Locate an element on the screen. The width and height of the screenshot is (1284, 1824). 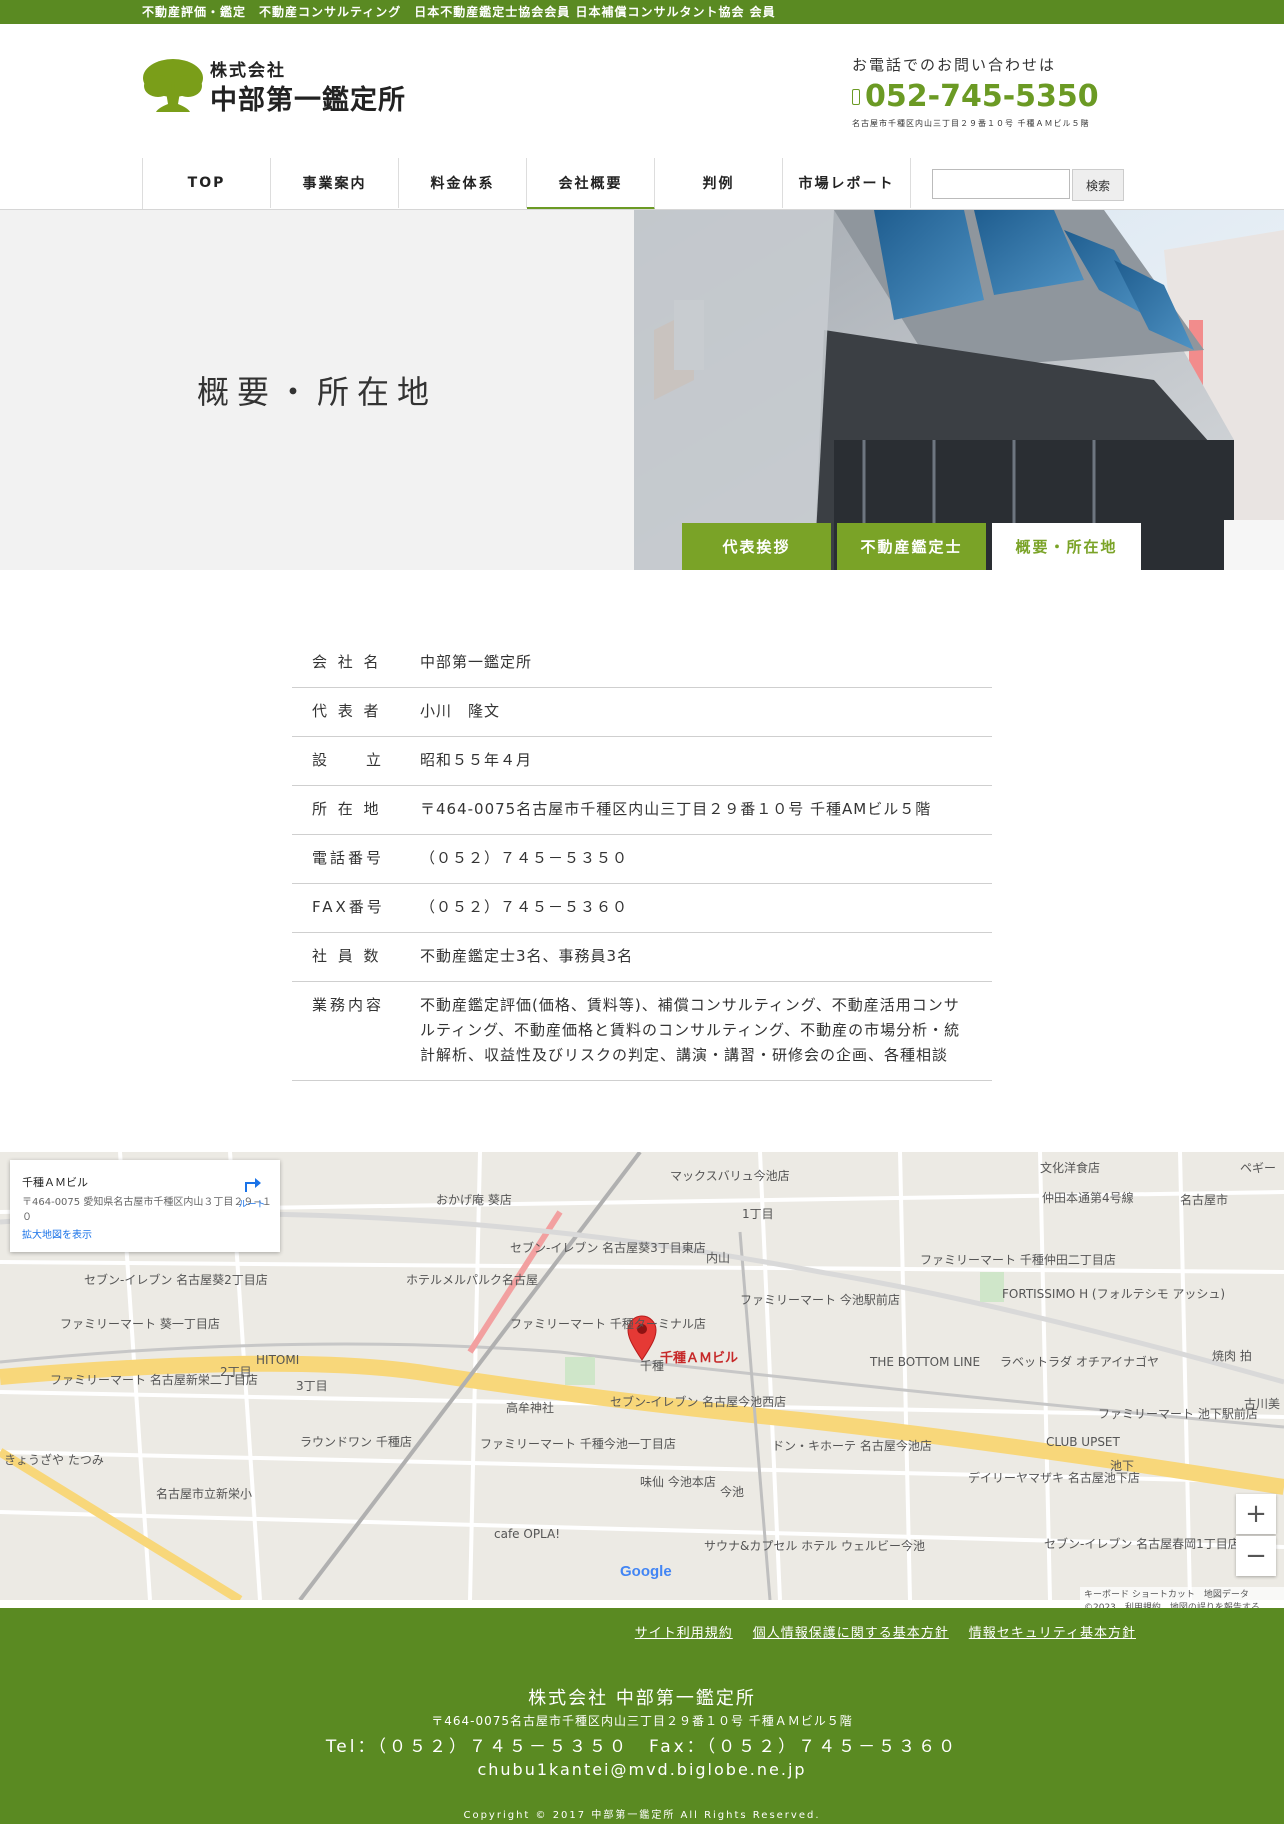
table-row: 会 社 名 中部第一鑑定所 is located at coordinates (642, 665).